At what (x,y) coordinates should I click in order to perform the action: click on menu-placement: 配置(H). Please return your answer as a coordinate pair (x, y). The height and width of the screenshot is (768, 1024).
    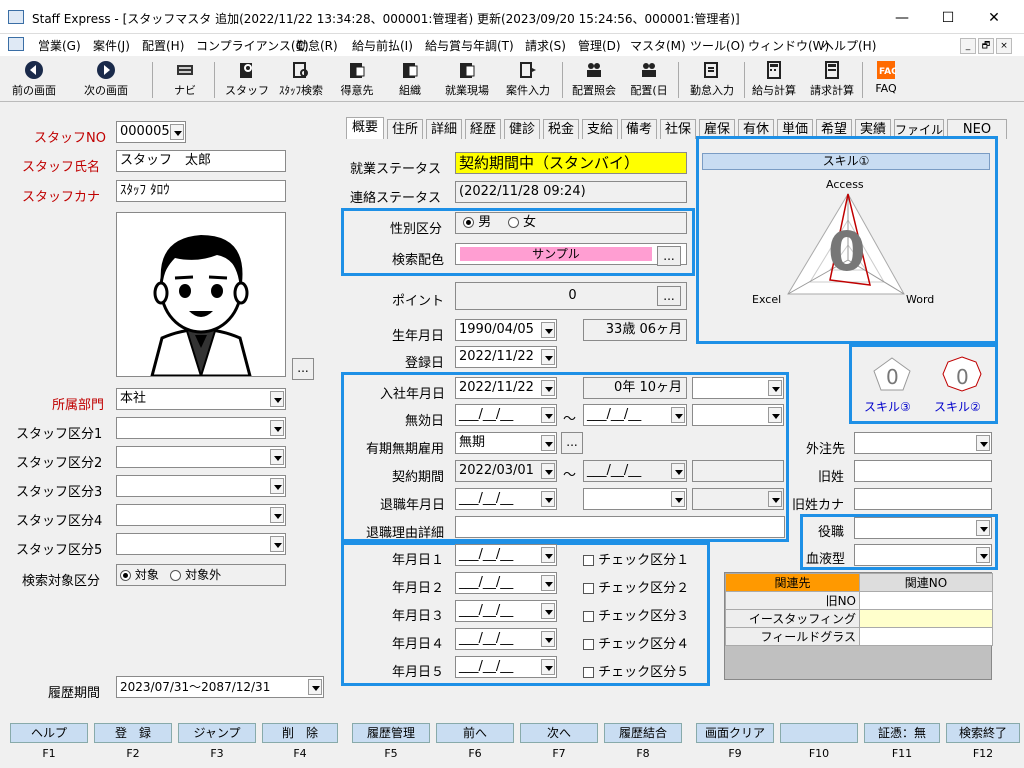
    Looking at the image, I should click on (163, 45).